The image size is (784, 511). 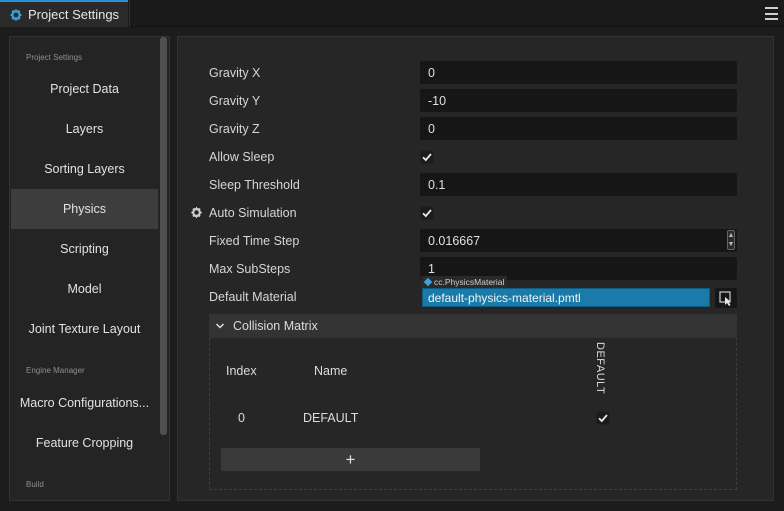 What do you see at coordinates (234, 129) in the screenshot?
I see `gravity-z-label: Gravity Z` at bounding box center [234, 129].